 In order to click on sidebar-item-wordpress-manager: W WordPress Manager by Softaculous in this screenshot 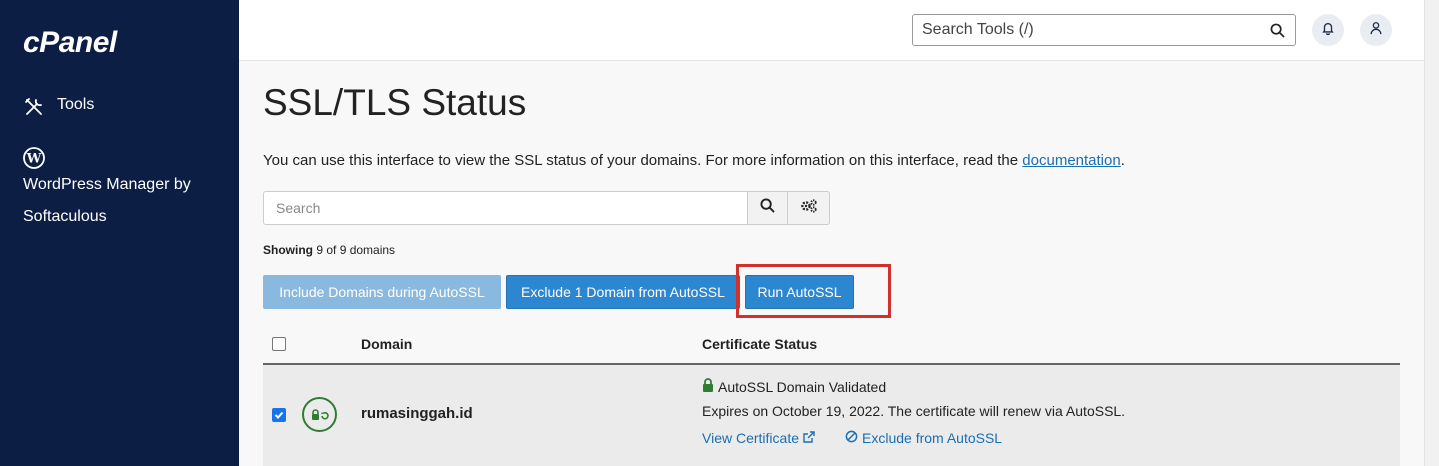, I will do `click(123, 187)`.